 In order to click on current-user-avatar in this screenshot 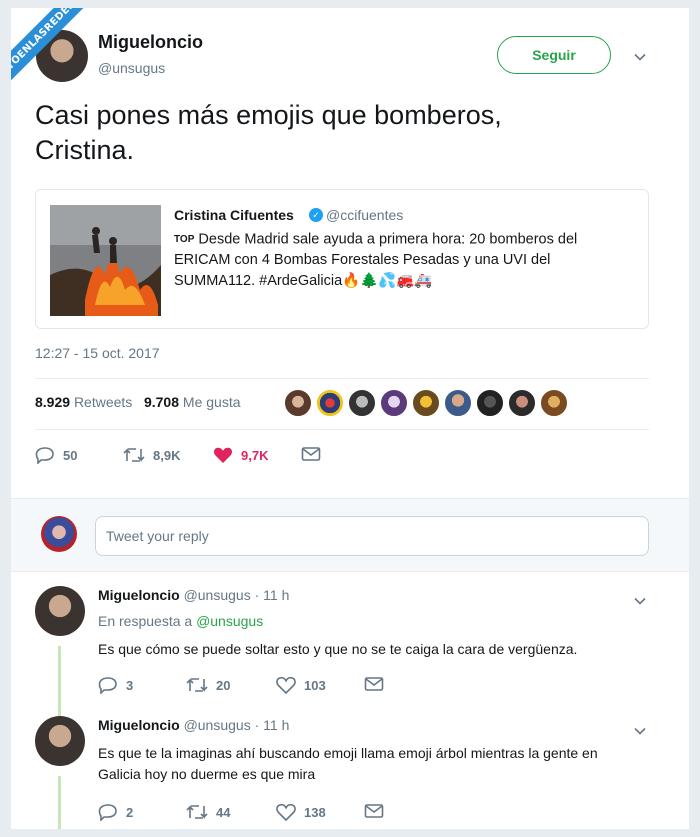, I will do `click(59, 534)`.